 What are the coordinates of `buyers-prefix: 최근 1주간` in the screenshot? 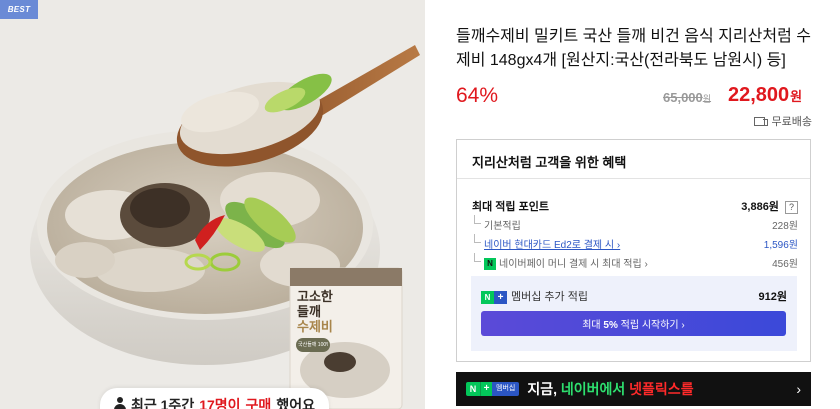 It's located at (163, 403).